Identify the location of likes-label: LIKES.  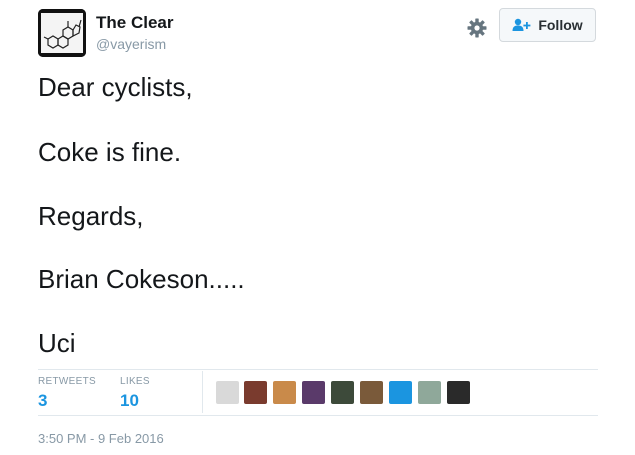
(135, 381).